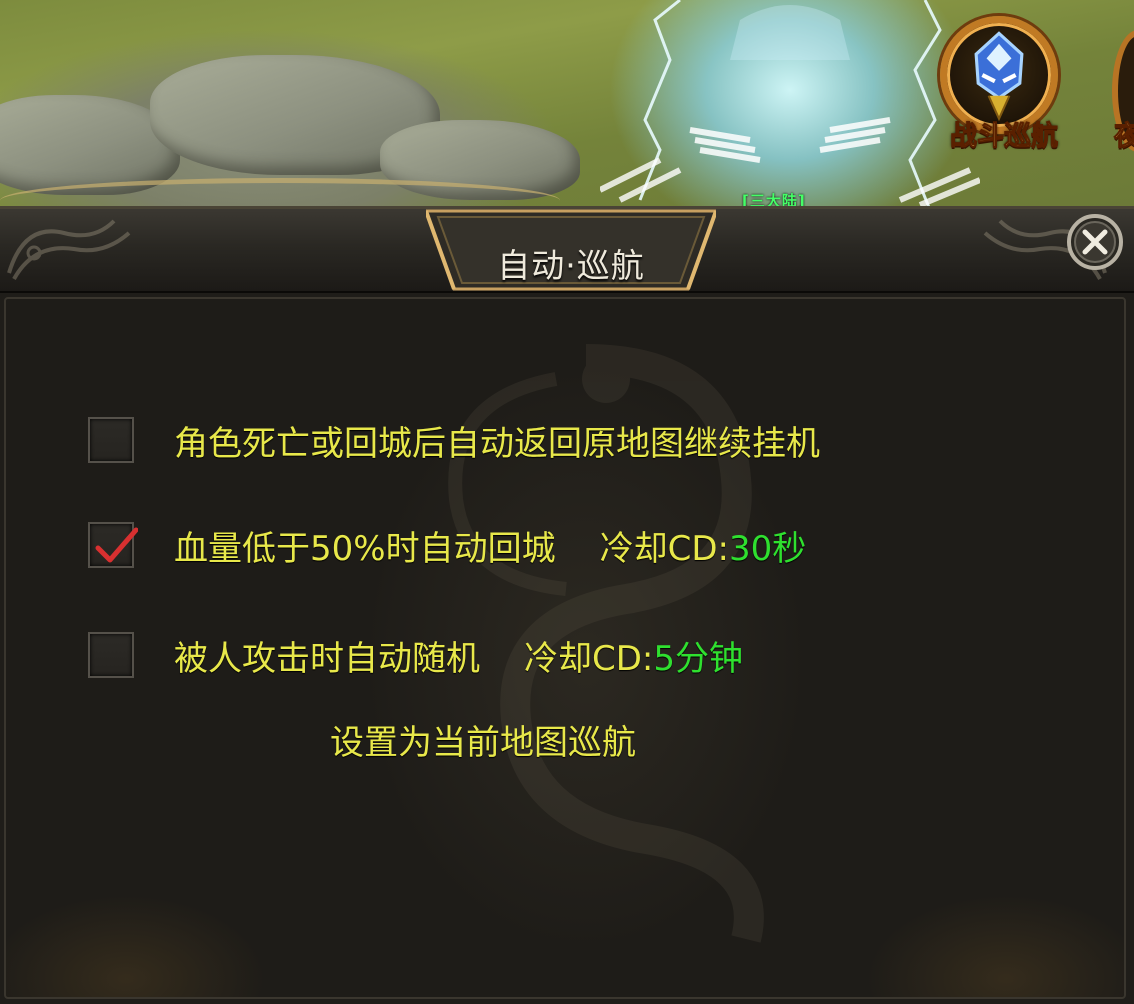 The height and width of the screenshot is (1004, 1134). I want to click on random-on-attack-checkbox, so click(111, 655).